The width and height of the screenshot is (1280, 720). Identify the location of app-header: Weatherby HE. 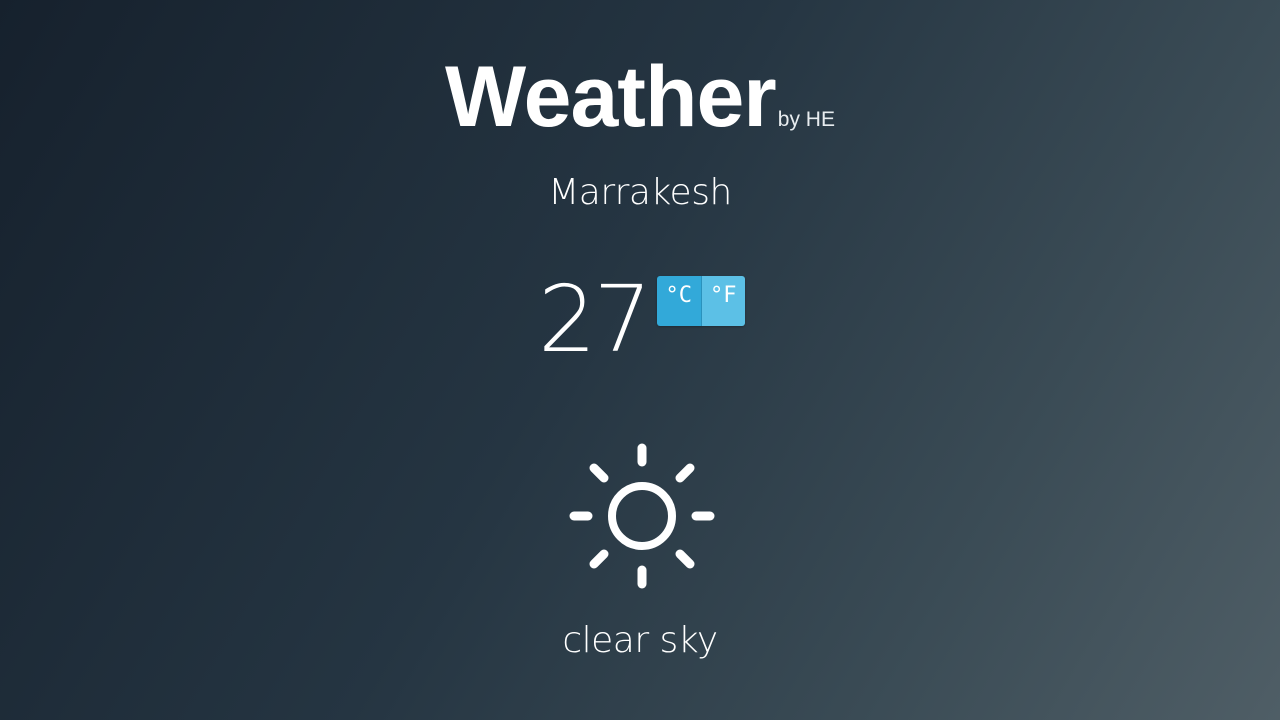
(640, 97).